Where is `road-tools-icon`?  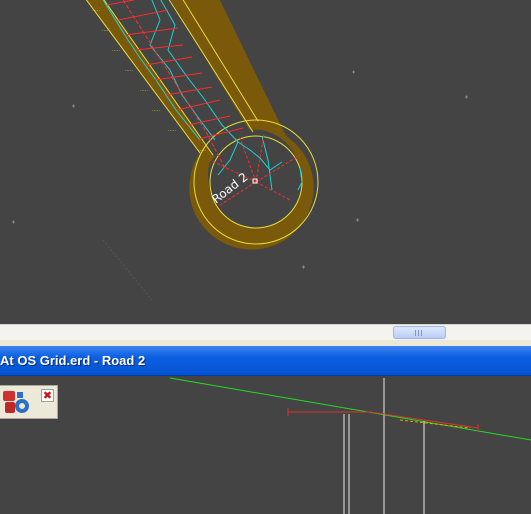
road-tools-icon is located at coordinates (16, 402).